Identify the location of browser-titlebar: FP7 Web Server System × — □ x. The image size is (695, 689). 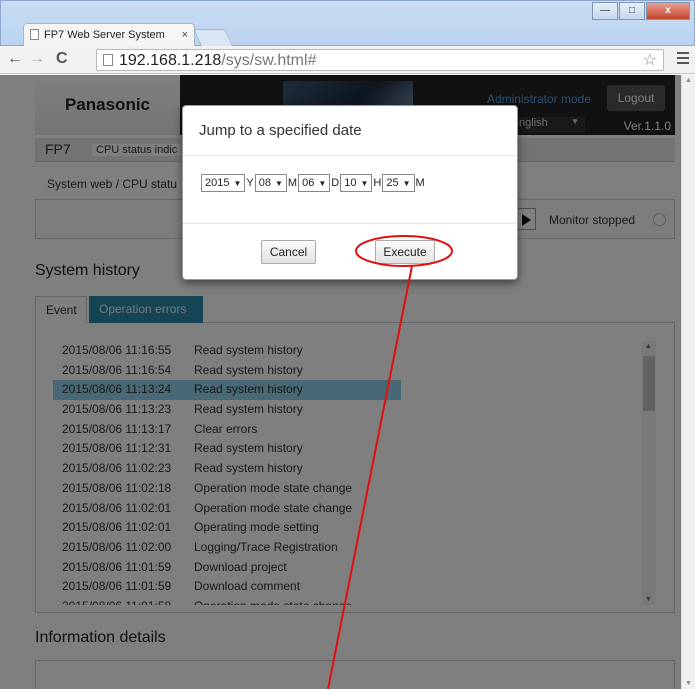
(347, 23).